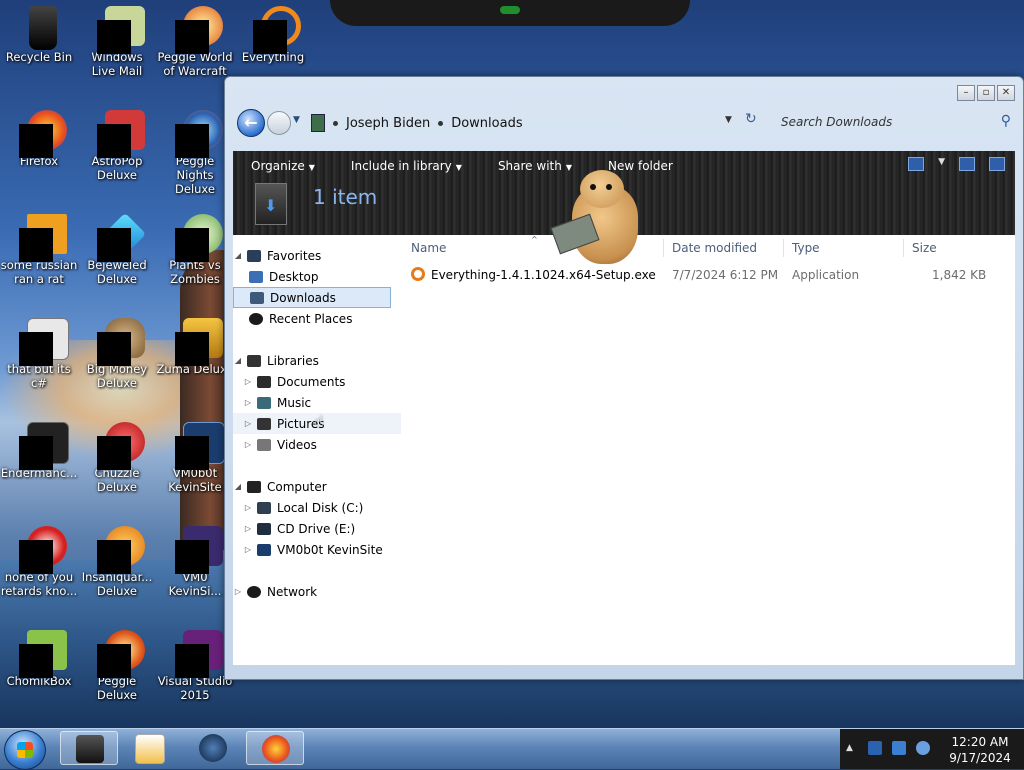 This screenshot has height=770, width=1024. I want to click on everything-search-icon, so click(277, 30).